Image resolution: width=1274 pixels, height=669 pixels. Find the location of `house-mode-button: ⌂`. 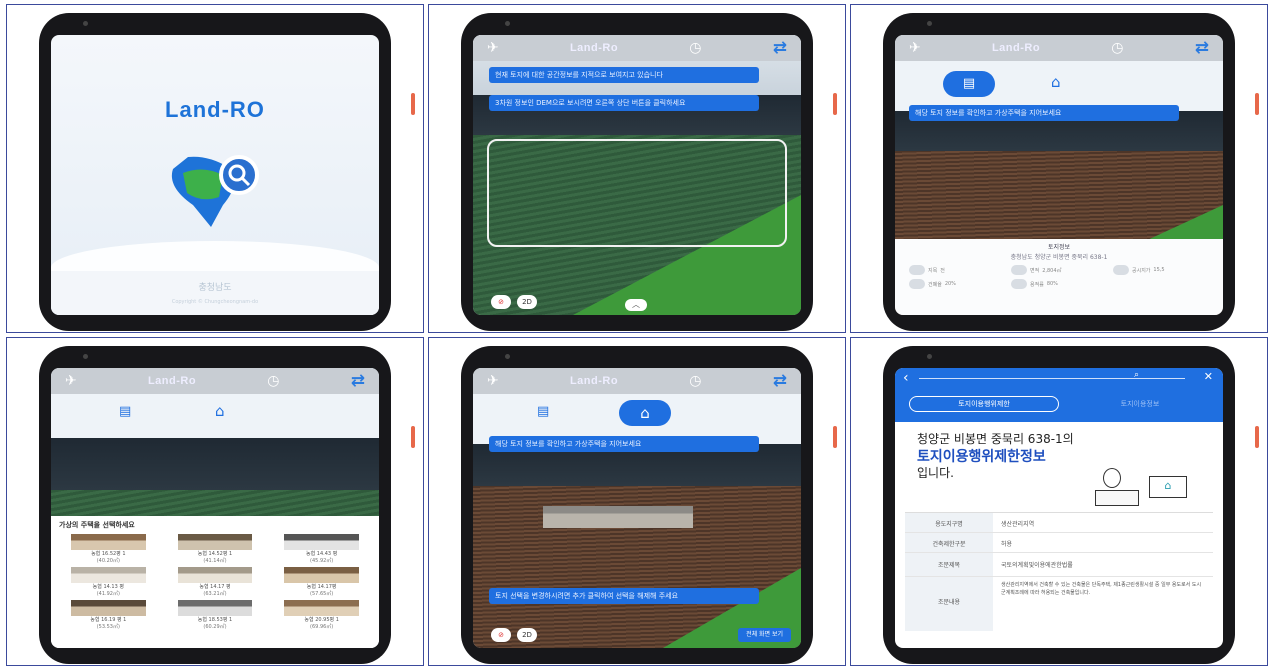

house-mode-button: ⌂ is located at coordinates (645, 413).